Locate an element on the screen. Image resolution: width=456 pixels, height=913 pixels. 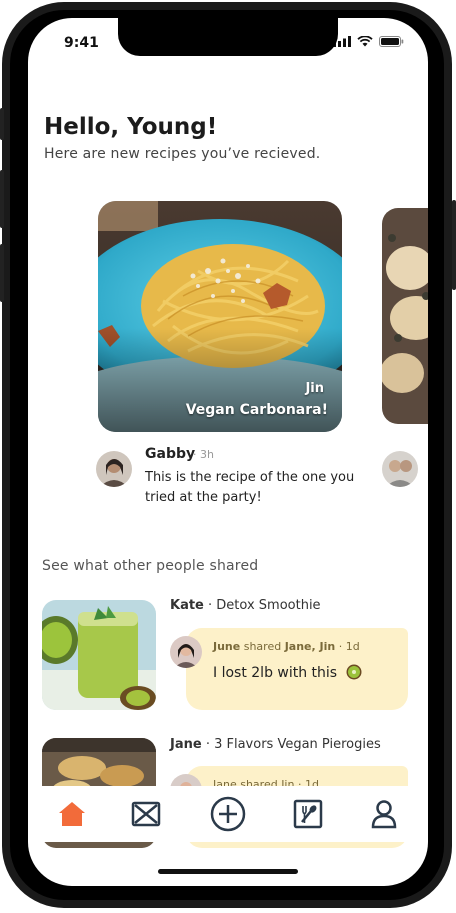
recipe-title: Vegan Carbonara! is located at coordinates (256, 410).